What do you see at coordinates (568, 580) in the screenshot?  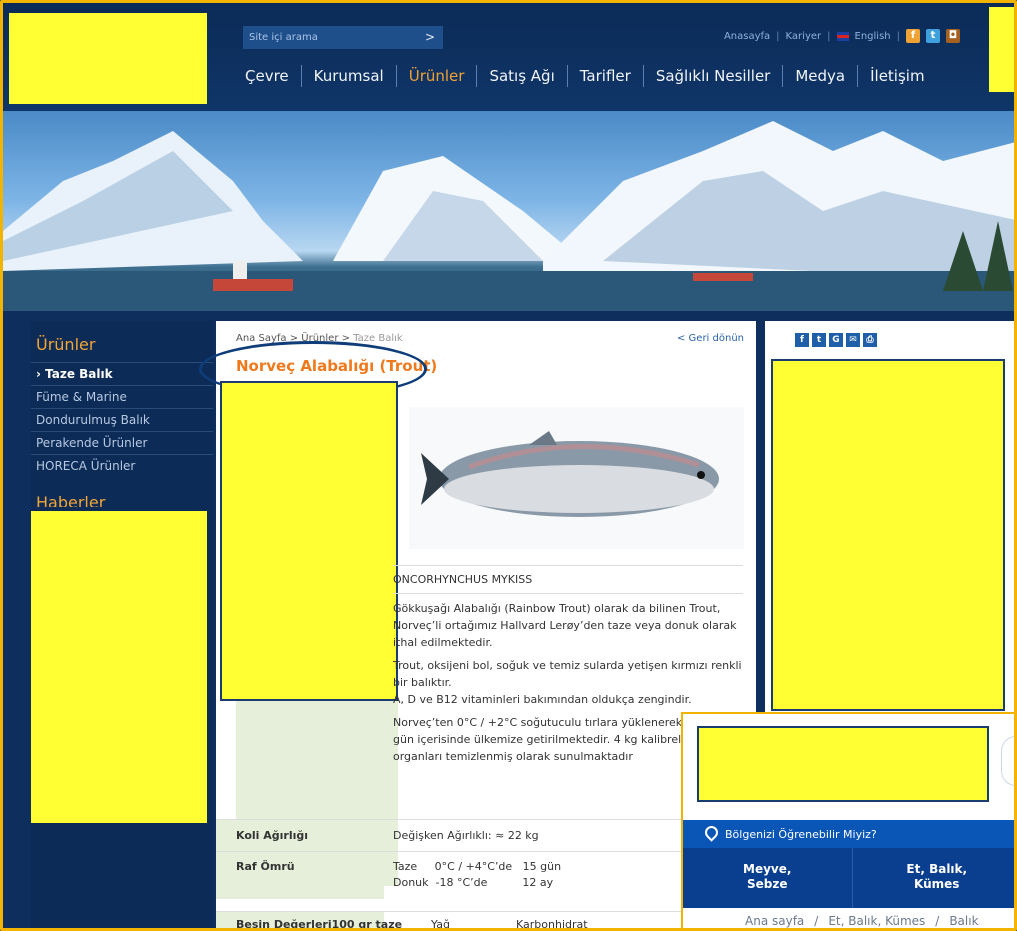 I see `latin-name: ONCORHYNCHUS MYKISS` at bounding box center [568, 580].